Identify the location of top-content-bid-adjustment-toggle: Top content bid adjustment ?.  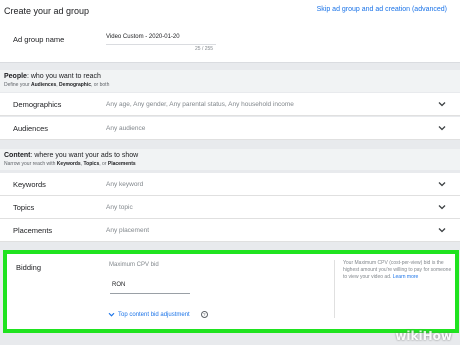
(158, 314).